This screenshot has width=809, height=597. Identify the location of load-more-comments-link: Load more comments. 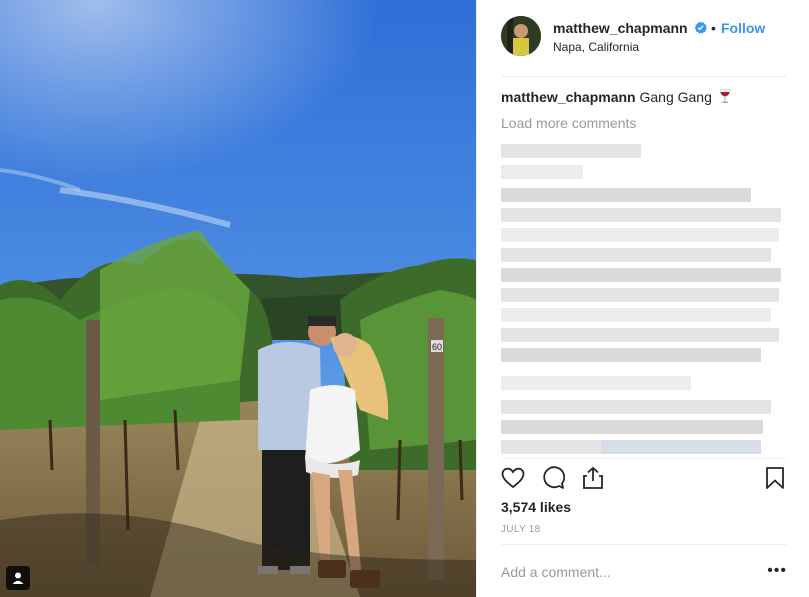
(568, 123).